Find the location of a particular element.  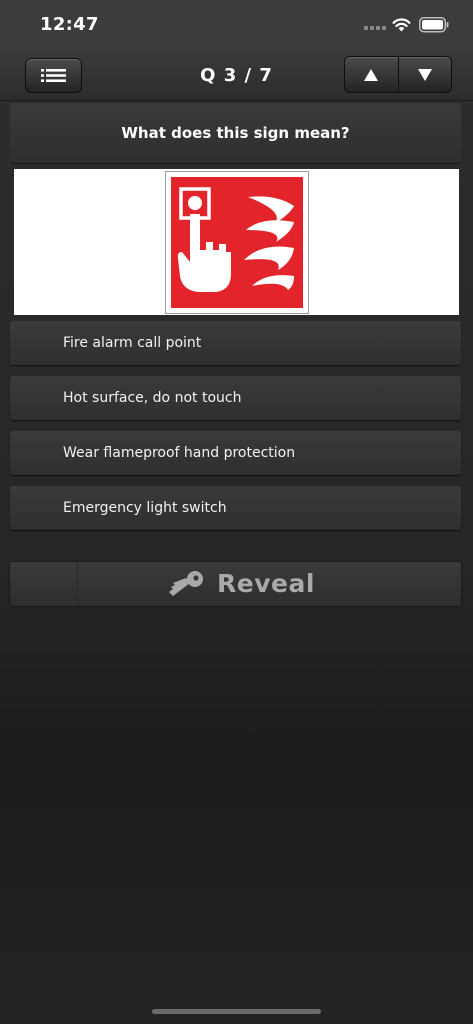

status-time: 12:47 is located at coordinates (69, 24).